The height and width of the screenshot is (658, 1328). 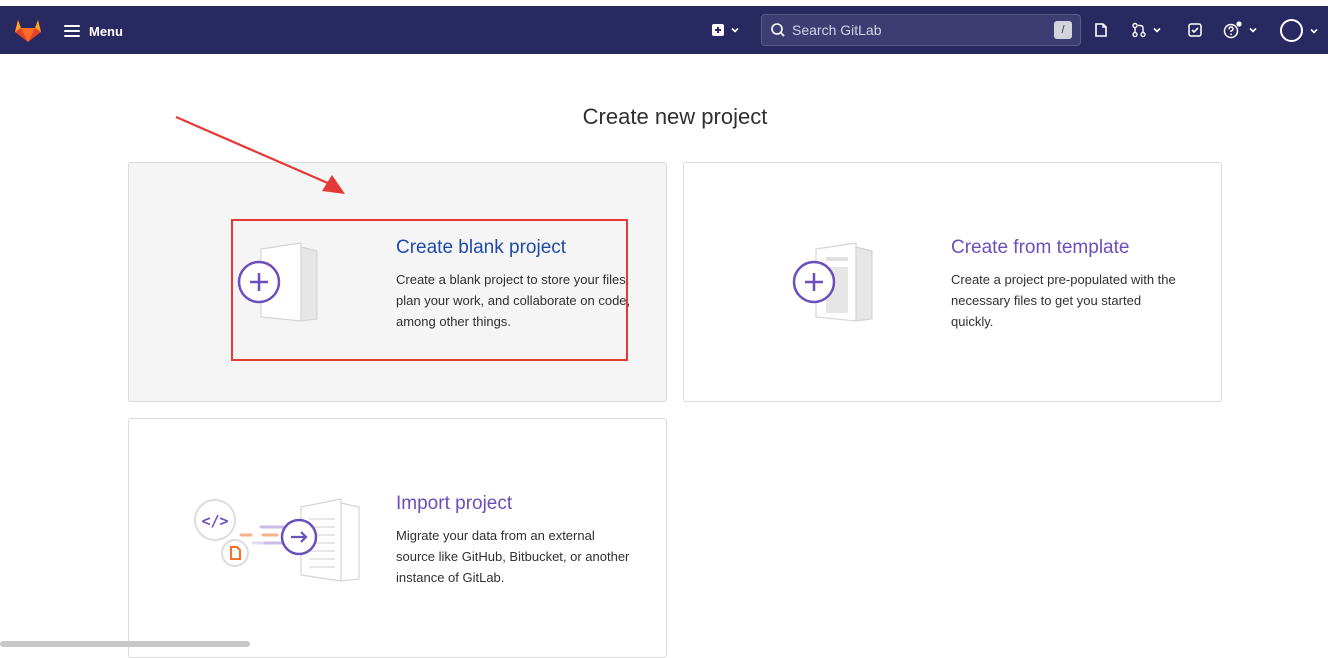 I want to click on template-illustration, so click(x=832, y=282).